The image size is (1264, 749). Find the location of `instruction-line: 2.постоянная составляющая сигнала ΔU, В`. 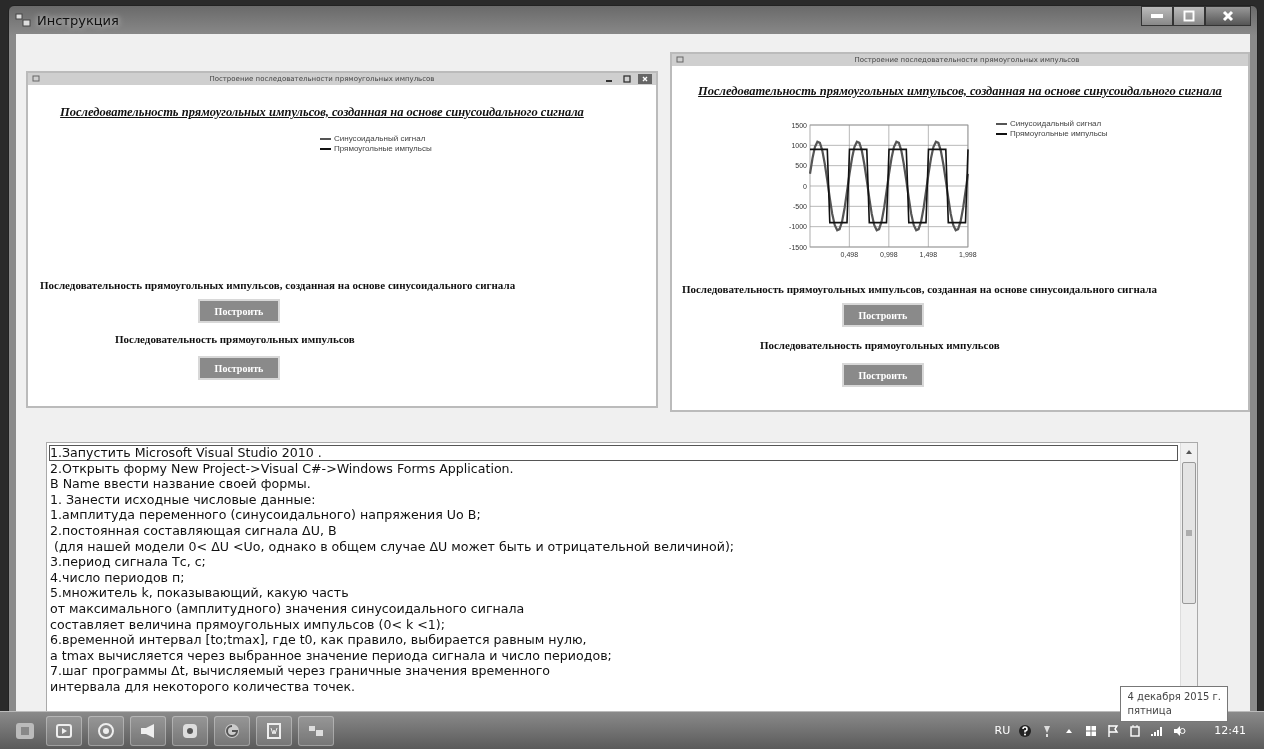

instruction-line: 2.постоянная составляющая сигнала ΔU, В is located at coordinates (193, 530).